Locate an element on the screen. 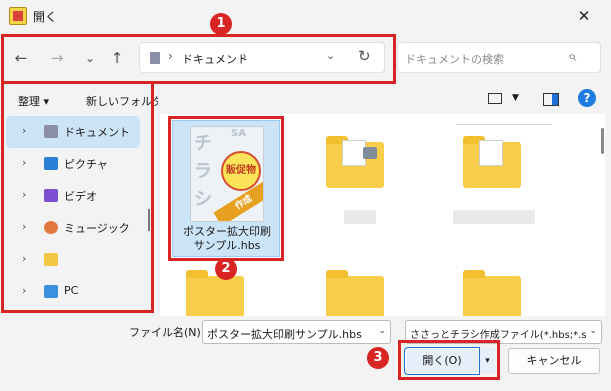 This screenshot has height=391, width=611. sidebar-item-music: › ミュージック is located at coordinates (73, 228).